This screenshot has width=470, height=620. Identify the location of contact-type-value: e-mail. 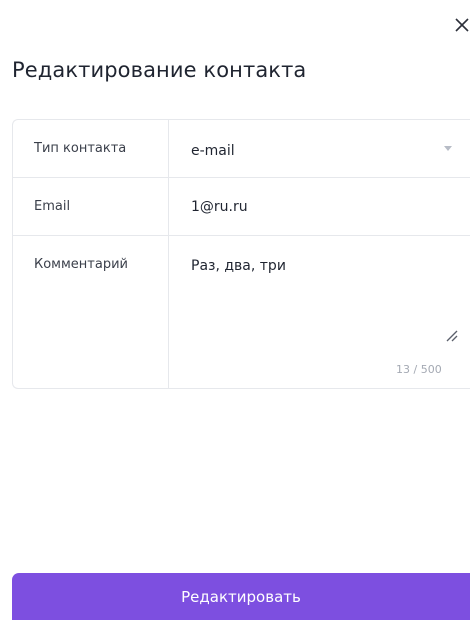
(213, 151).